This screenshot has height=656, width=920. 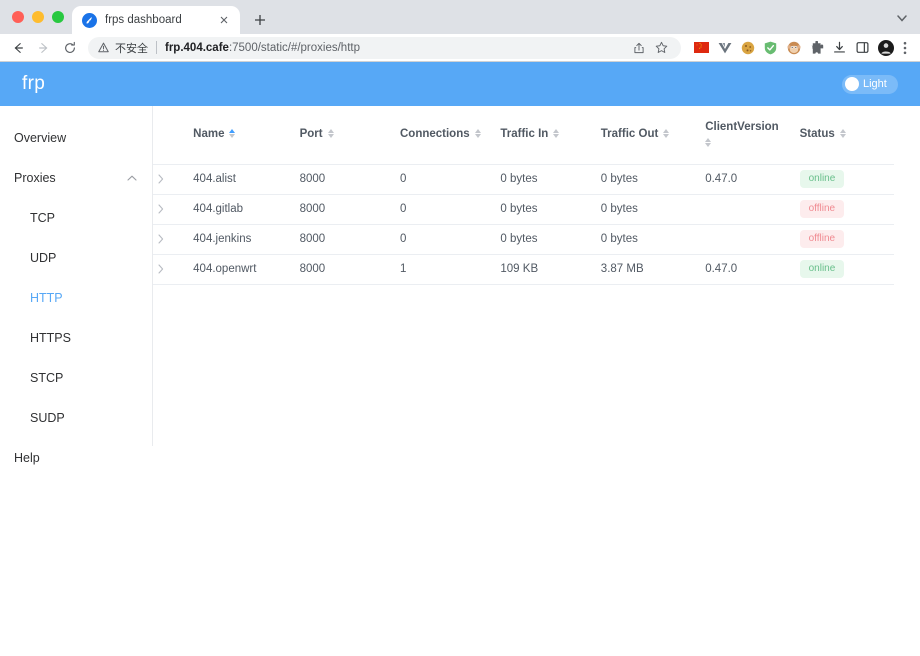 I want to click on cell-name: 404.openwrt, so click(x=246, y=269).